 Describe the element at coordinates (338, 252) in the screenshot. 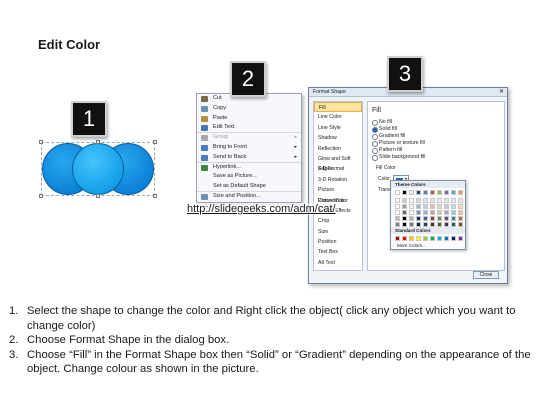

I see `nav-item: Text Box` at that location.